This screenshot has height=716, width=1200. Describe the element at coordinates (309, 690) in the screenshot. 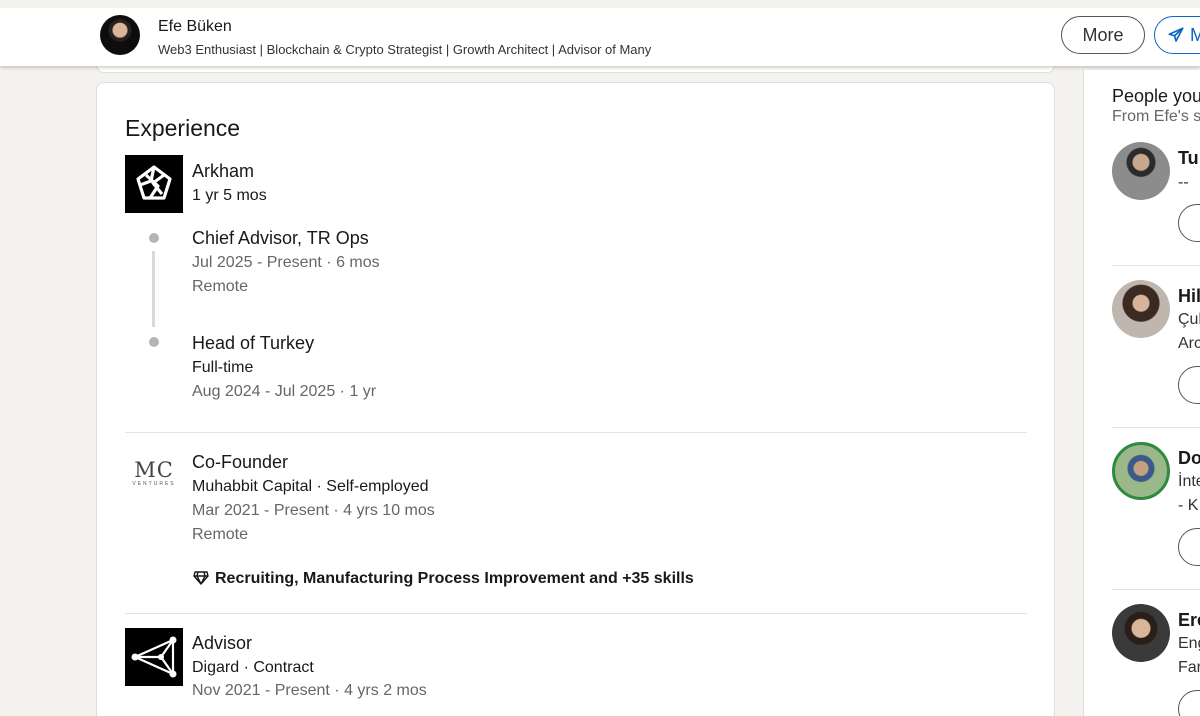

I see `role-dates: Nov 2021 - Present · 4 yrs 2 mos` at that location.